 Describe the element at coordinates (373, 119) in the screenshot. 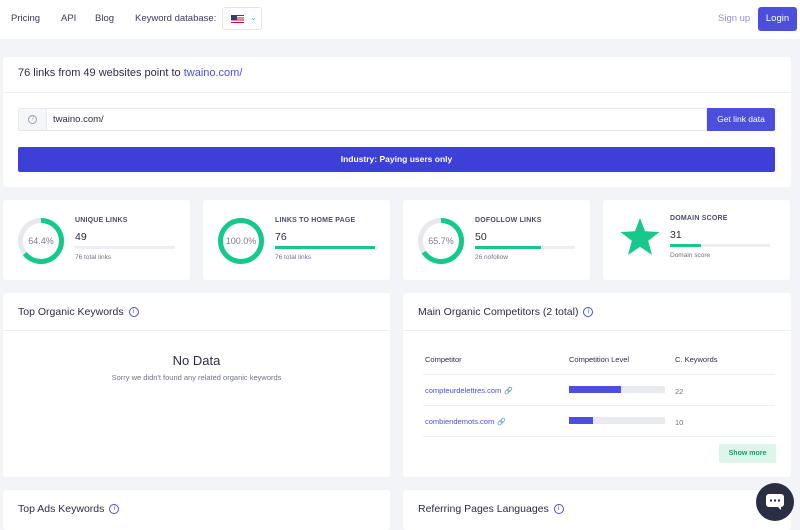

I see `domain-input` at that location.